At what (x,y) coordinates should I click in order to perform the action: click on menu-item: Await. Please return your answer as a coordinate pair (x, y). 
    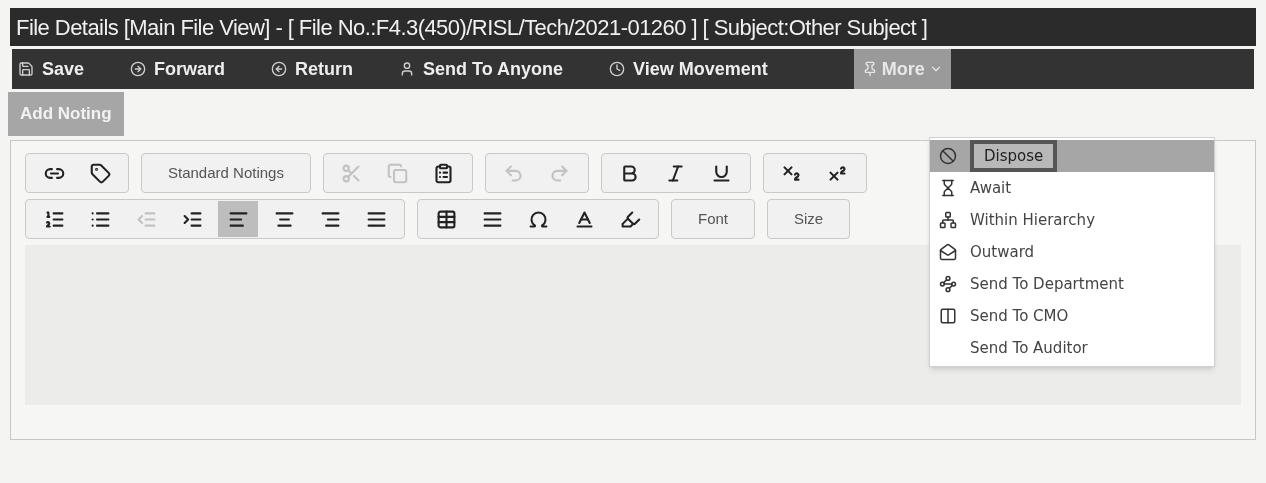
    Looking at the image, I should click on (1072, 188).